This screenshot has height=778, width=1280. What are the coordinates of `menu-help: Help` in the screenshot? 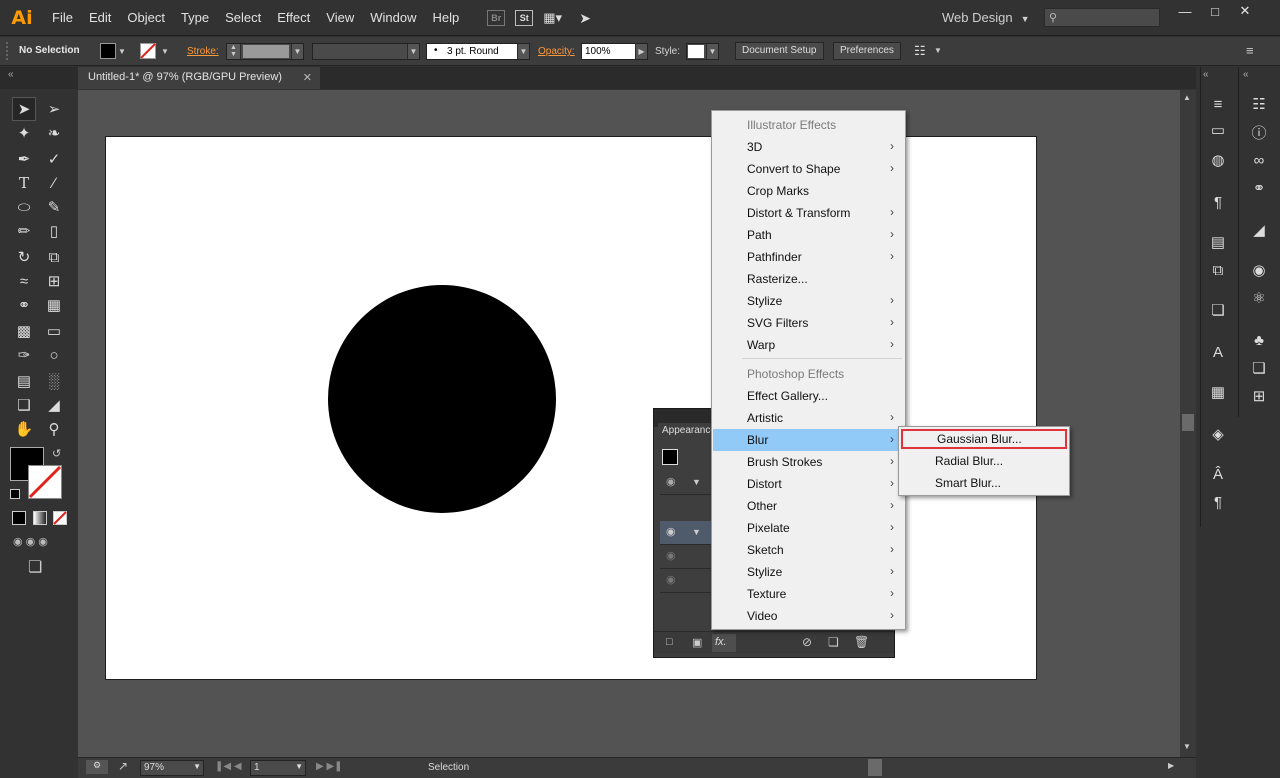 It's located at (445, 18).